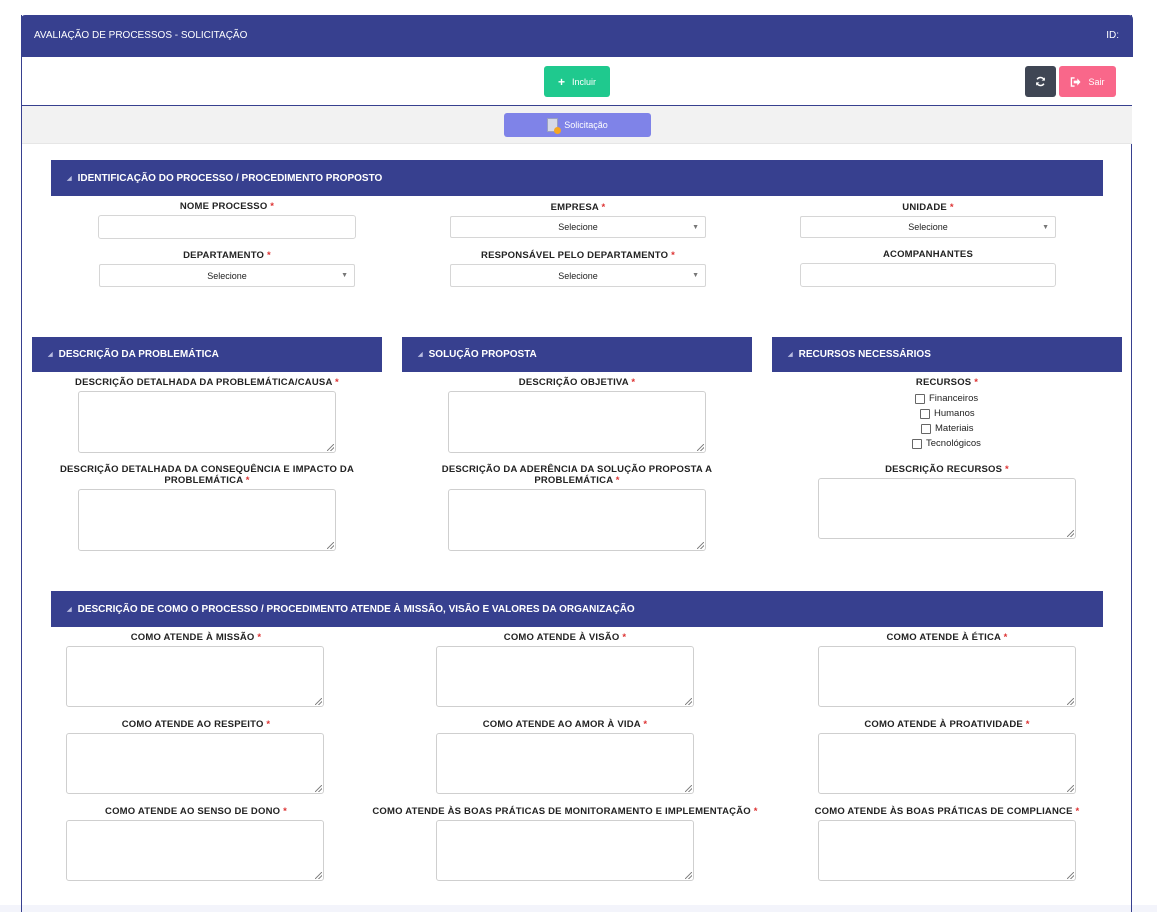 The width and height of the screenshot is (1157, 912). Describe the element at coordinates (1040, 81) in the screenshot. I see `refresh-button` at that location.